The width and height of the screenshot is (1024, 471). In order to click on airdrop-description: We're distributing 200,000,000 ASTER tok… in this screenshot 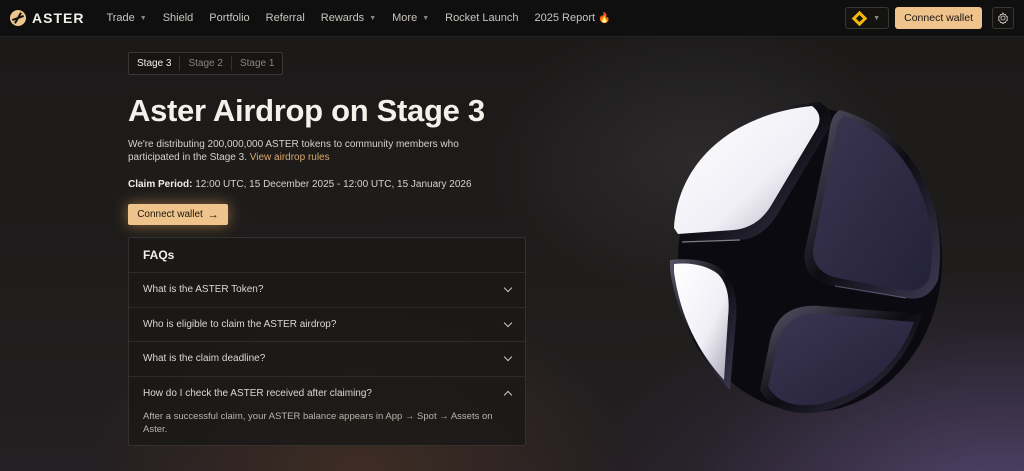, I will do `click(298, 151)`.